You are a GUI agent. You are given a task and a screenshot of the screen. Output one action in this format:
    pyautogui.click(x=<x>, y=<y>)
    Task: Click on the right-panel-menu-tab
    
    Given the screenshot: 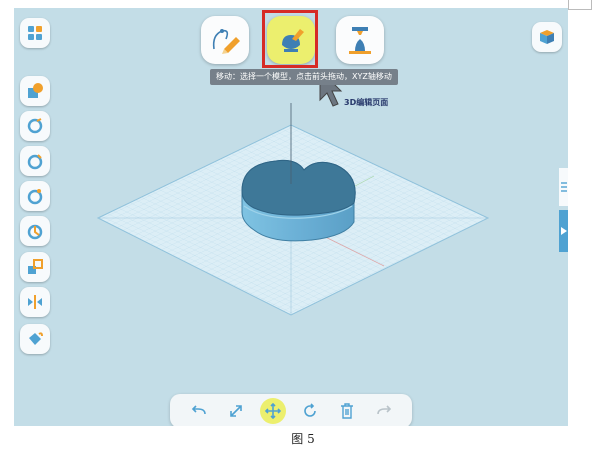 What is the action you would take?
    pyautogui.click(x=563, y=187)
    